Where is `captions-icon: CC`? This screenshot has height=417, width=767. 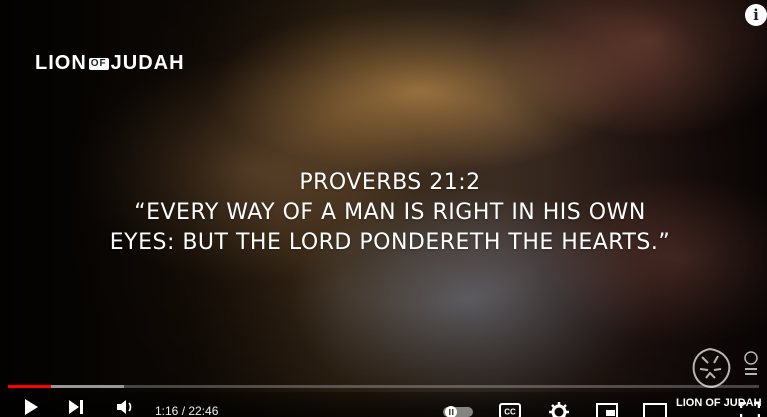 captions-icon: CC is located at coordinates (510, 410).